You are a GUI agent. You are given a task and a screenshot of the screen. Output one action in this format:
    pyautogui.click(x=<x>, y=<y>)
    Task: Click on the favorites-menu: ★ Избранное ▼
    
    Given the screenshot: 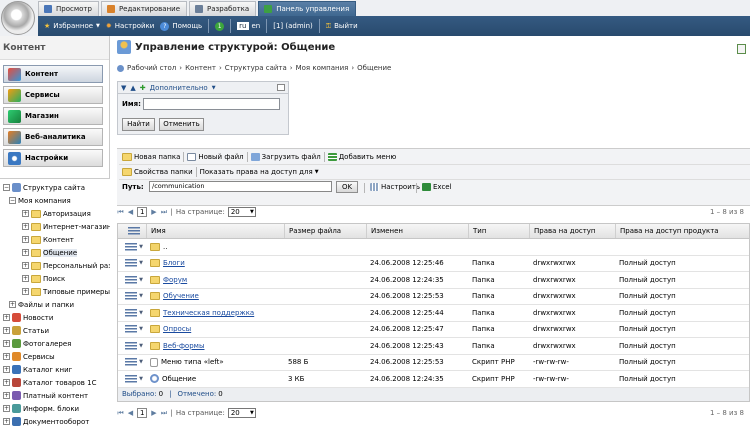 What is the action you would take?
    pyautogui.click(x=72, y=26)
    